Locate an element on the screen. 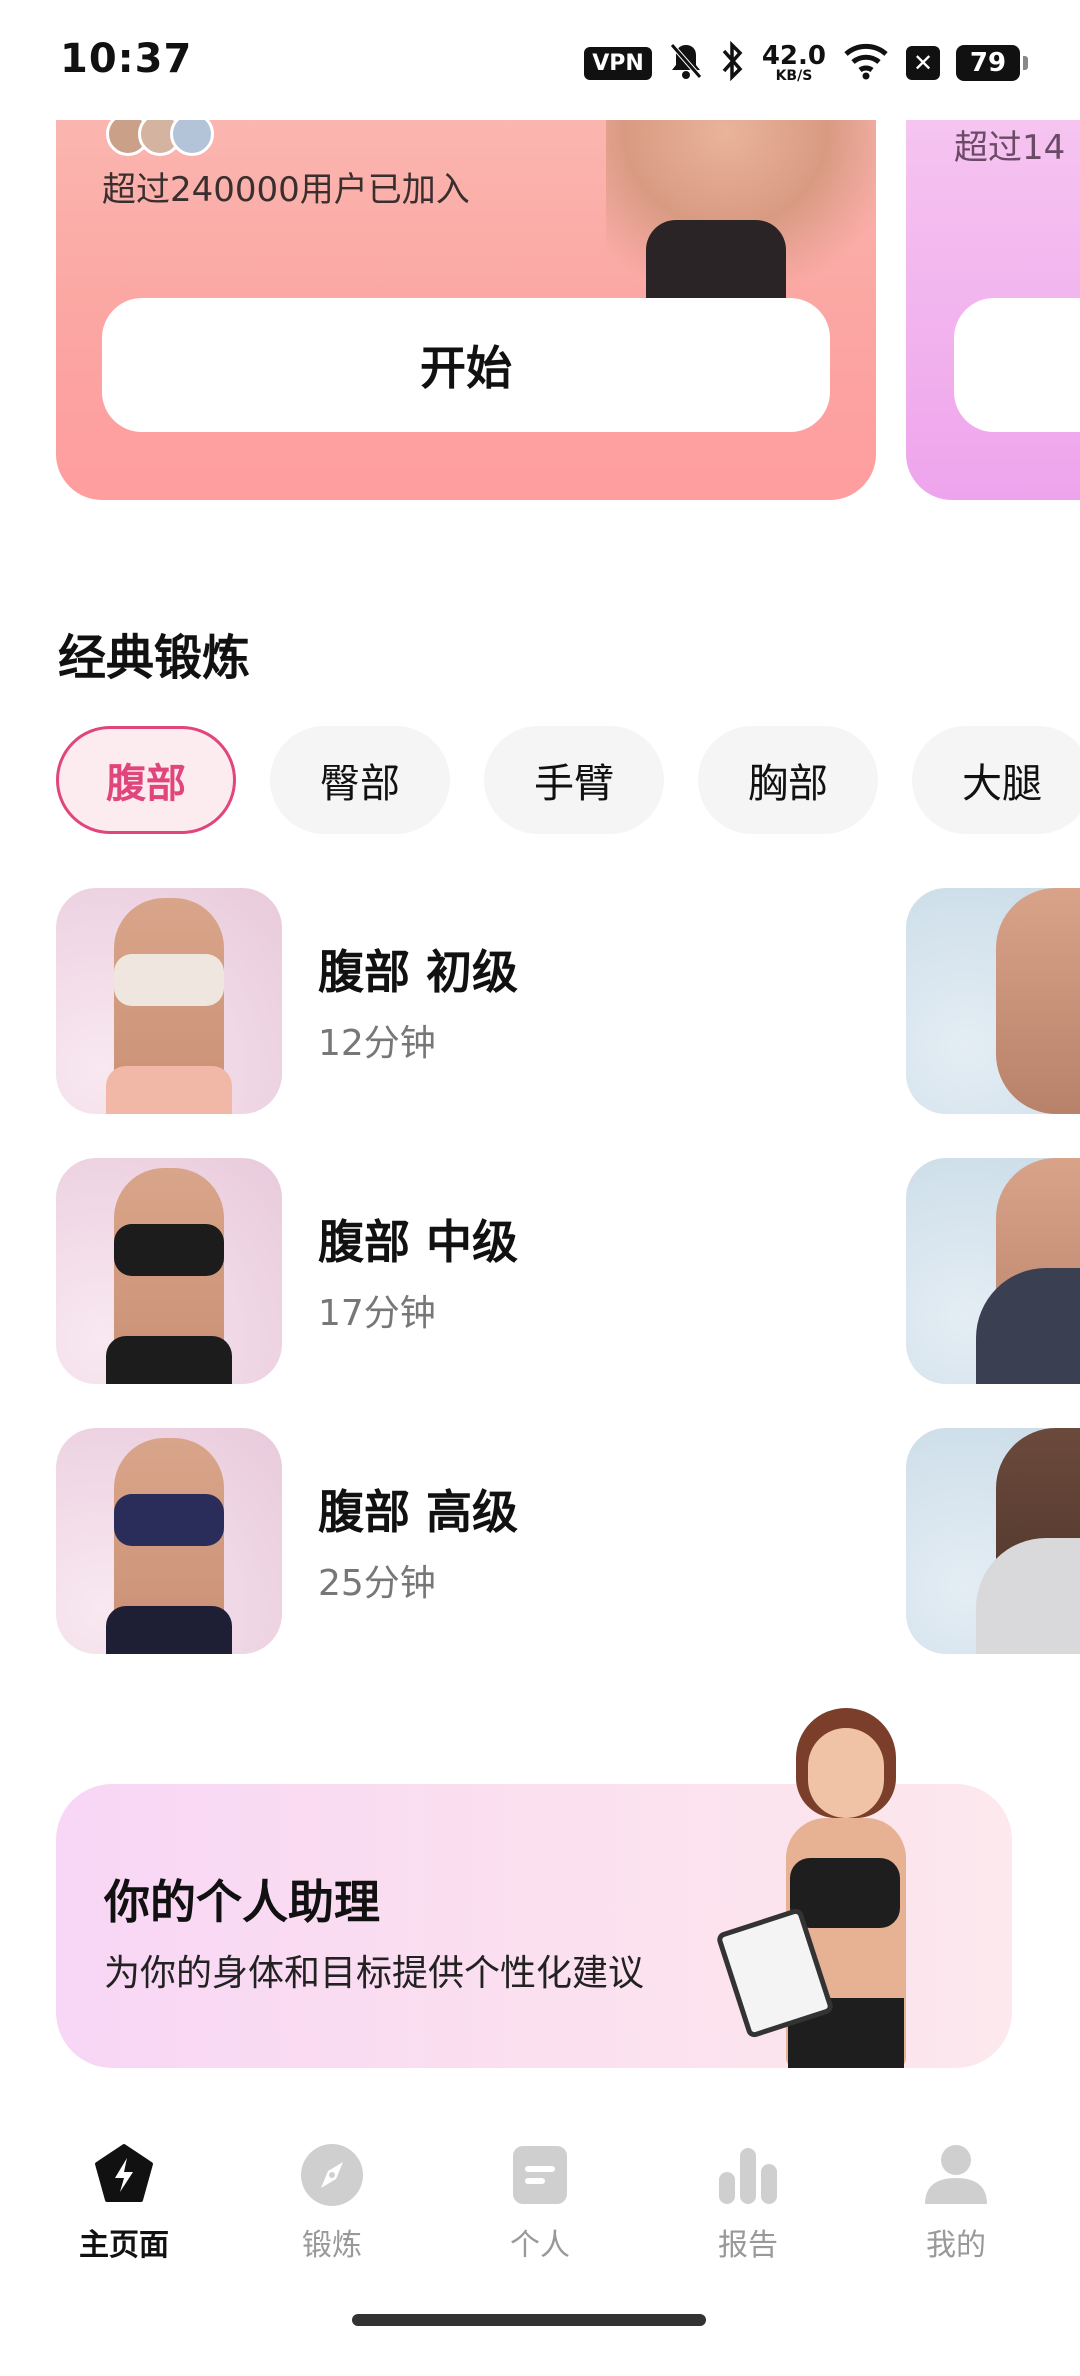 The image size is (1080, 2376). workout-name: 腹部 初级 is located at coordinates (418, 972).